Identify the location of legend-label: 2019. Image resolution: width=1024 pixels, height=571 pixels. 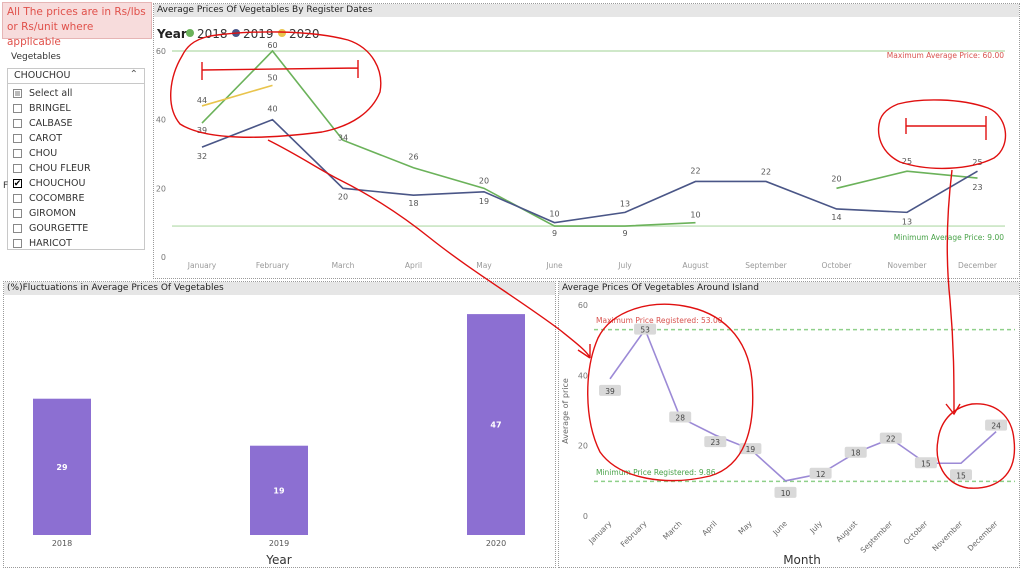
(258, 34).